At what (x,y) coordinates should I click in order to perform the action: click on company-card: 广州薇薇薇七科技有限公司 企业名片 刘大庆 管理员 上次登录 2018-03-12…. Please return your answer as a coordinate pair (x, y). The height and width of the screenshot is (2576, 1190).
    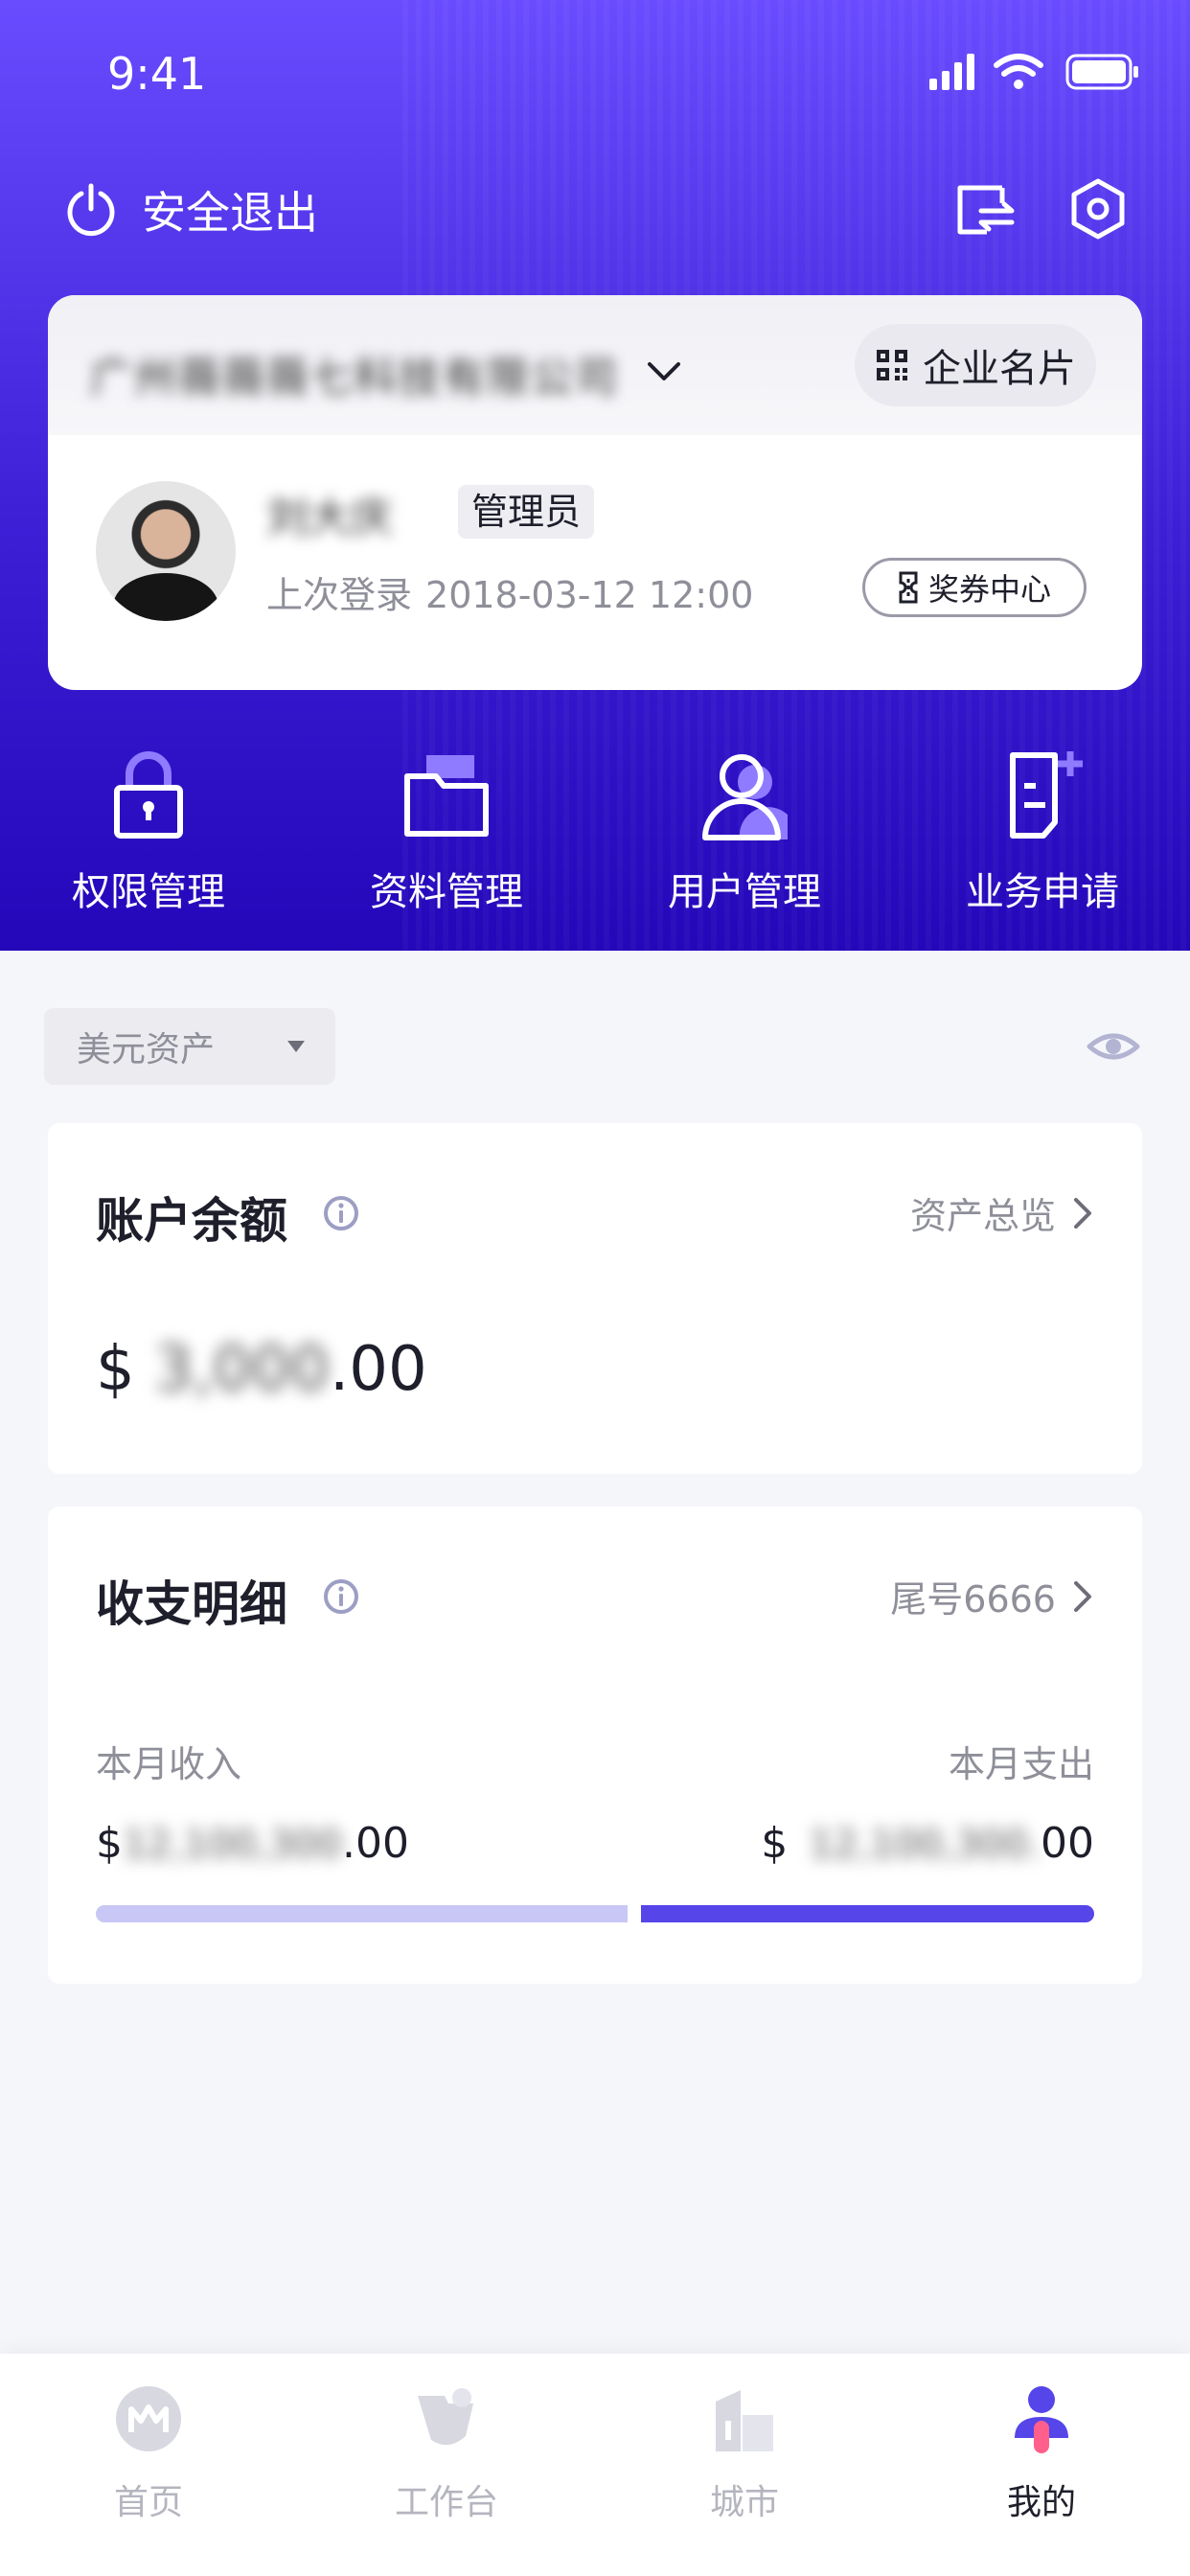
    Looking at the image, I should click on (595, 492).